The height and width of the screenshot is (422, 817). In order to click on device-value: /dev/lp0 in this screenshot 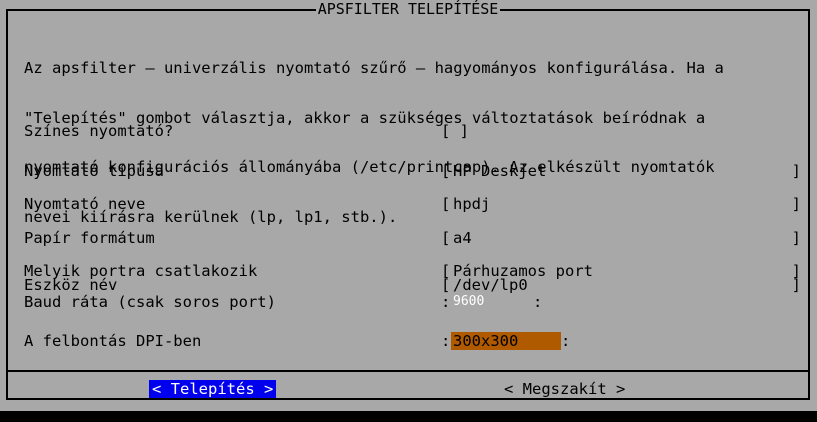, I will do `click(490, 285)`.